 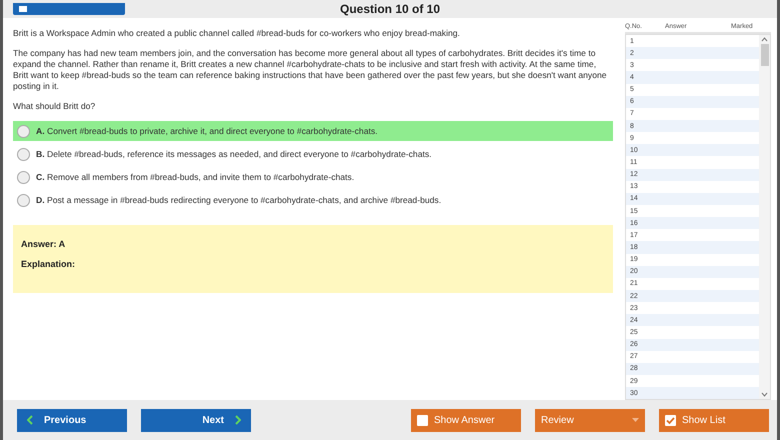 What do you see at coordinates (195, 177) in the screenshot?
I see `option-text: C. Remove all members from #bread-buds, and invite them to #carbohydrate-chats.` at bounding box center [195, 177].